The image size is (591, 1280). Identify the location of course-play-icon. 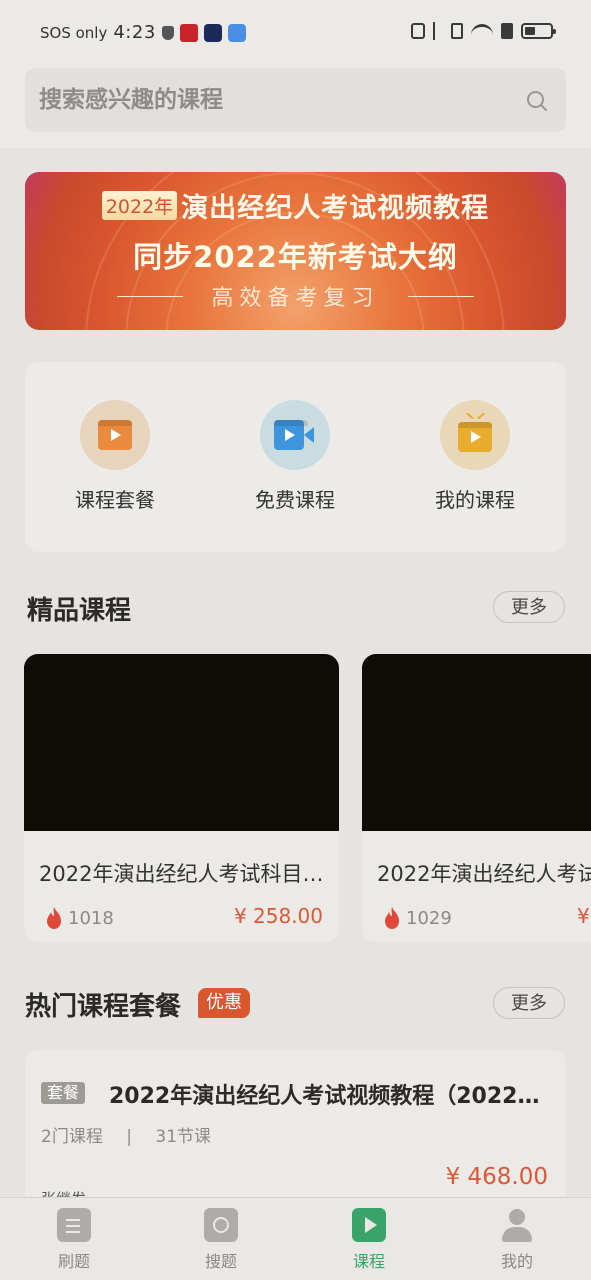
(369, 1225).